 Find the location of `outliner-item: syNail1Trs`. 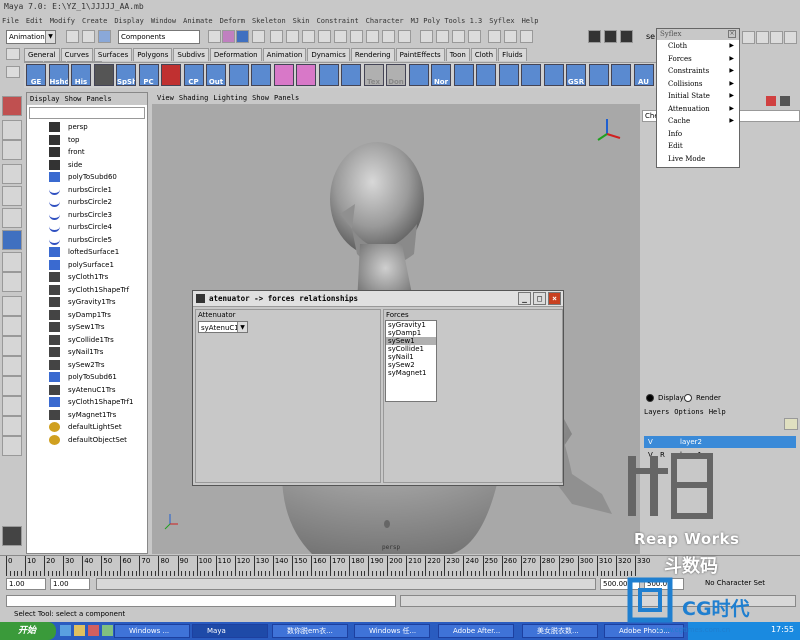

outliner-item: syNail1Trs is located at coordinates (87, 352).